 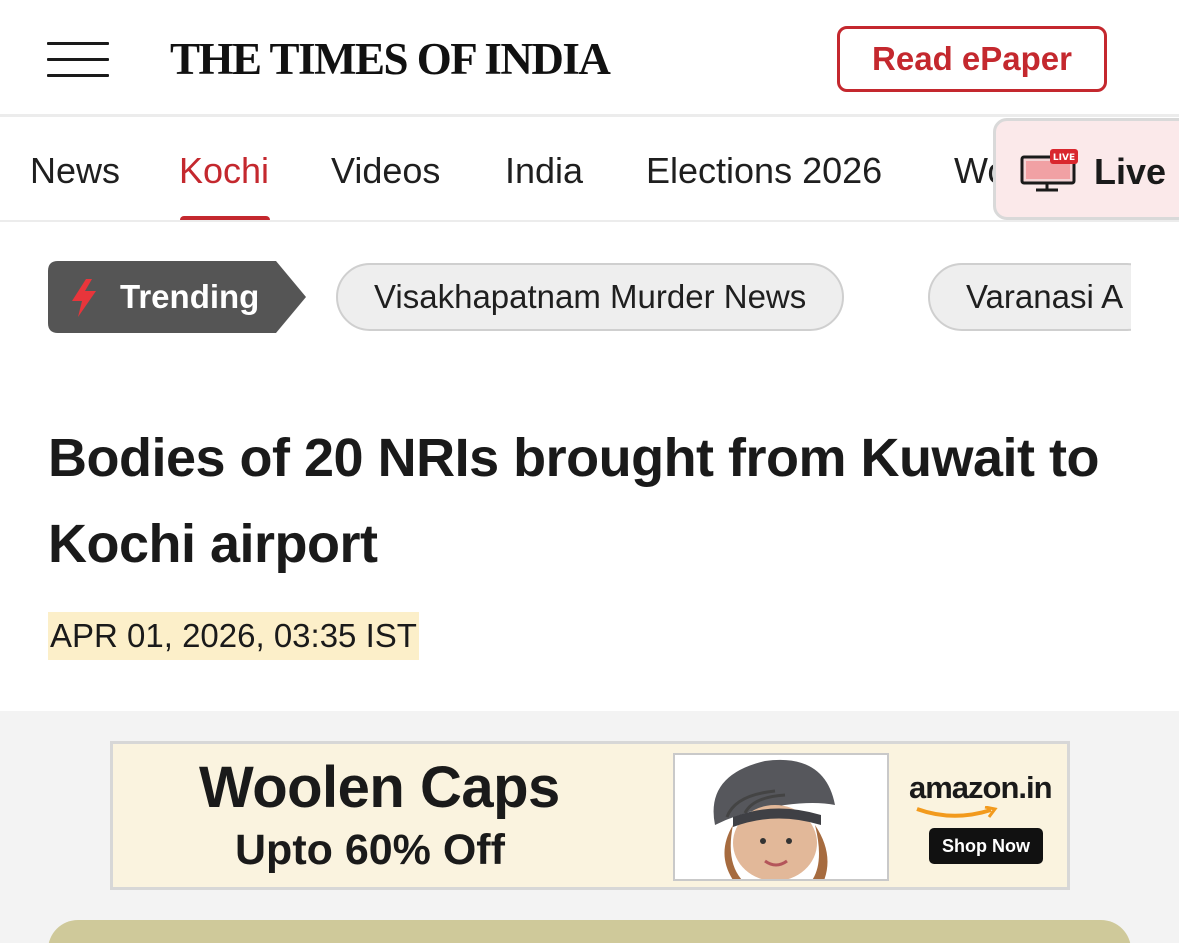 I want to click on ad-product-image, so click(x=781, y=817).